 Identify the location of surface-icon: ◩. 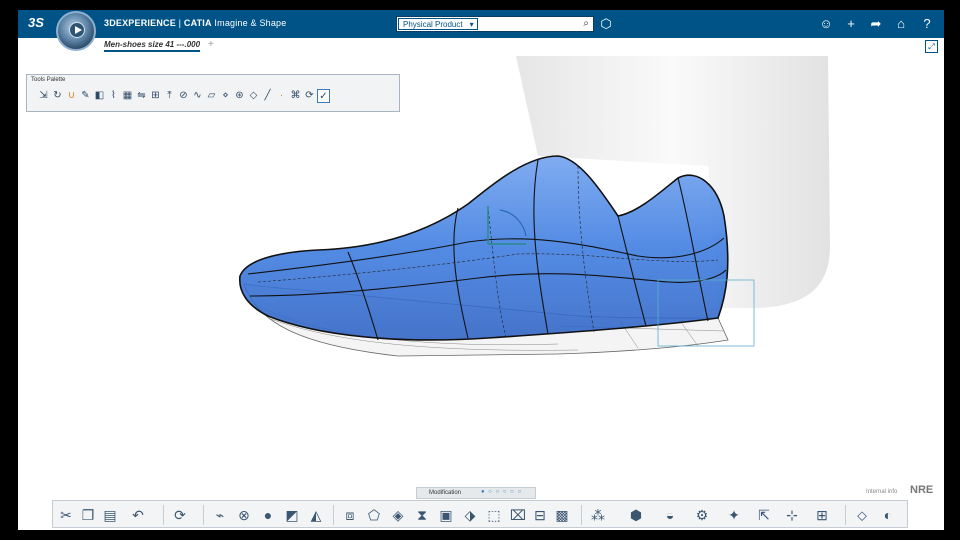
(292, 515).